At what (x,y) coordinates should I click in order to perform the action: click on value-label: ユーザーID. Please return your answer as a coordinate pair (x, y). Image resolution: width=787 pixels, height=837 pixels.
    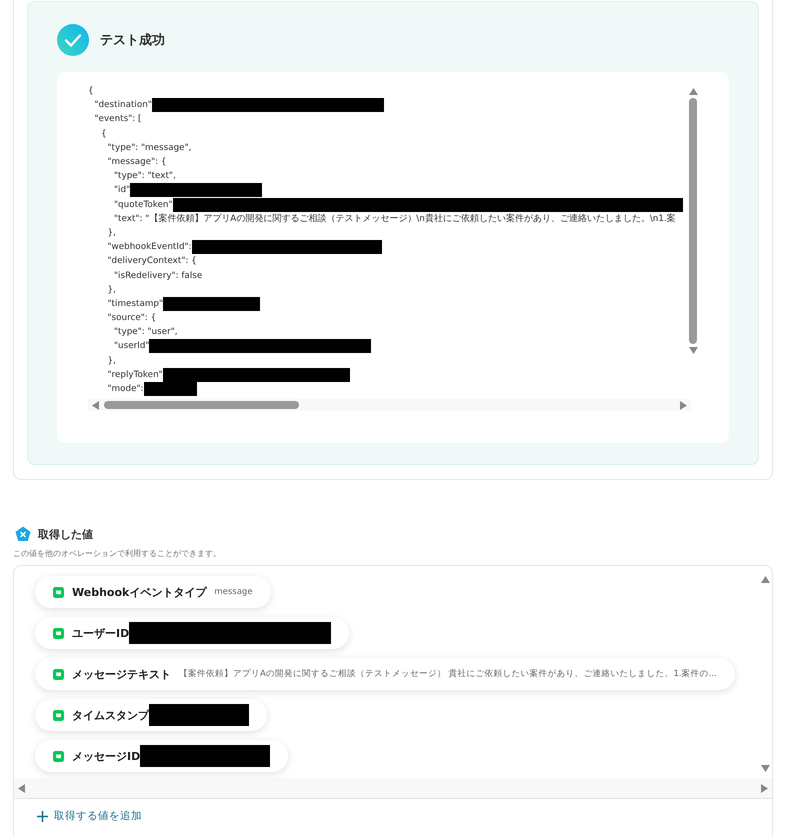
    Looking at the image, I should click on (101, 633).